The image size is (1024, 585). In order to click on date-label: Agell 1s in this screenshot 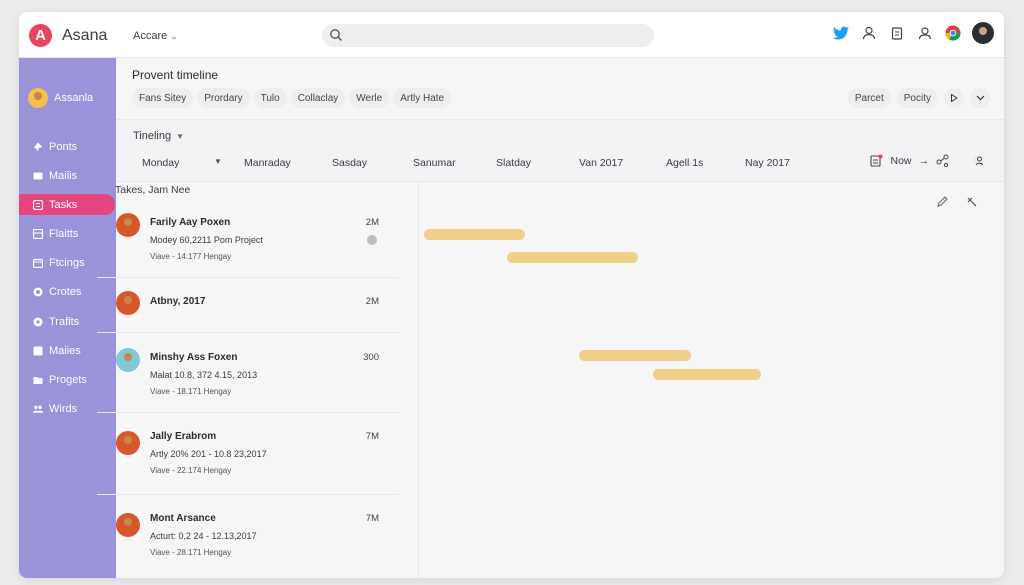, I will do `click(685, 163)`.